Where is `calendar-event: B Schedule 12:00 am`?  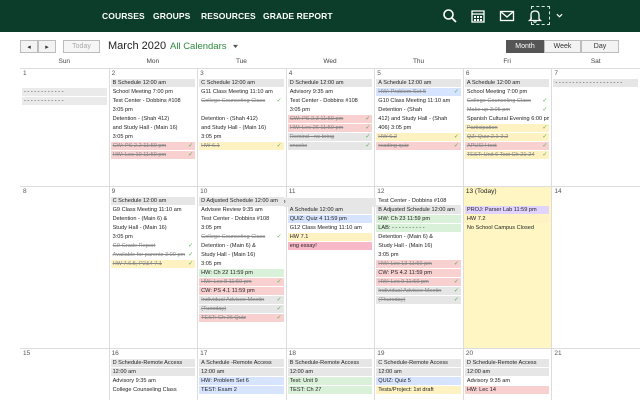 calendar-event: B Schedule 12:00 am is located at coordinates (153, 83).